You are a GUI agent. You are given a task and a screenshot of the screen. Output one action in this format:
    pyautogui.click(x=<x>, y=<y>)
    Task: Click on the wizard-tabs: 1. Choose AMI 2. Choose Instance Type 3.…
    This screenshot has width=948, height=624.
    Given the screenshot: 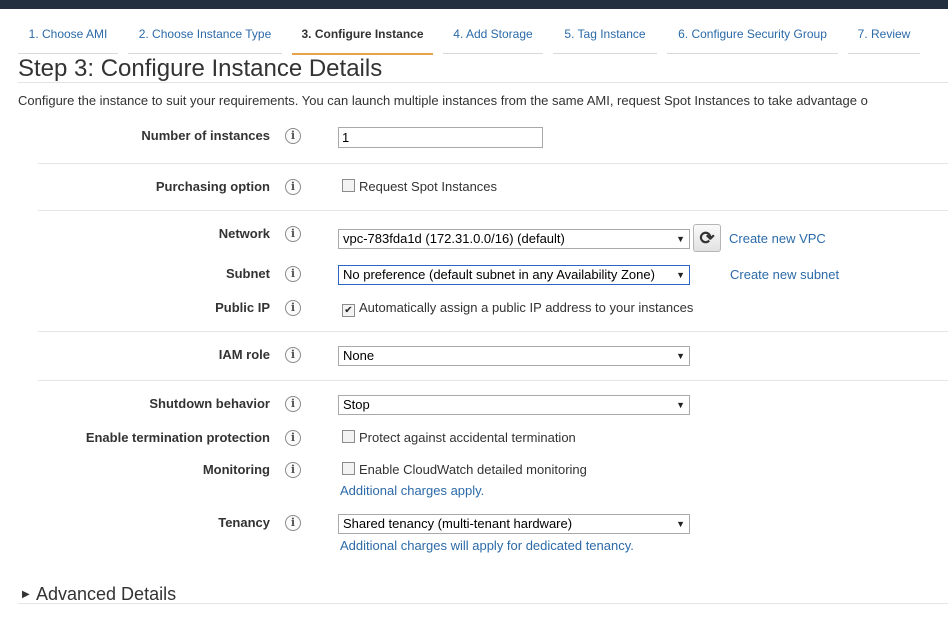 What is the action you would take?
    pyautogui.click(x=474, y=32)
    